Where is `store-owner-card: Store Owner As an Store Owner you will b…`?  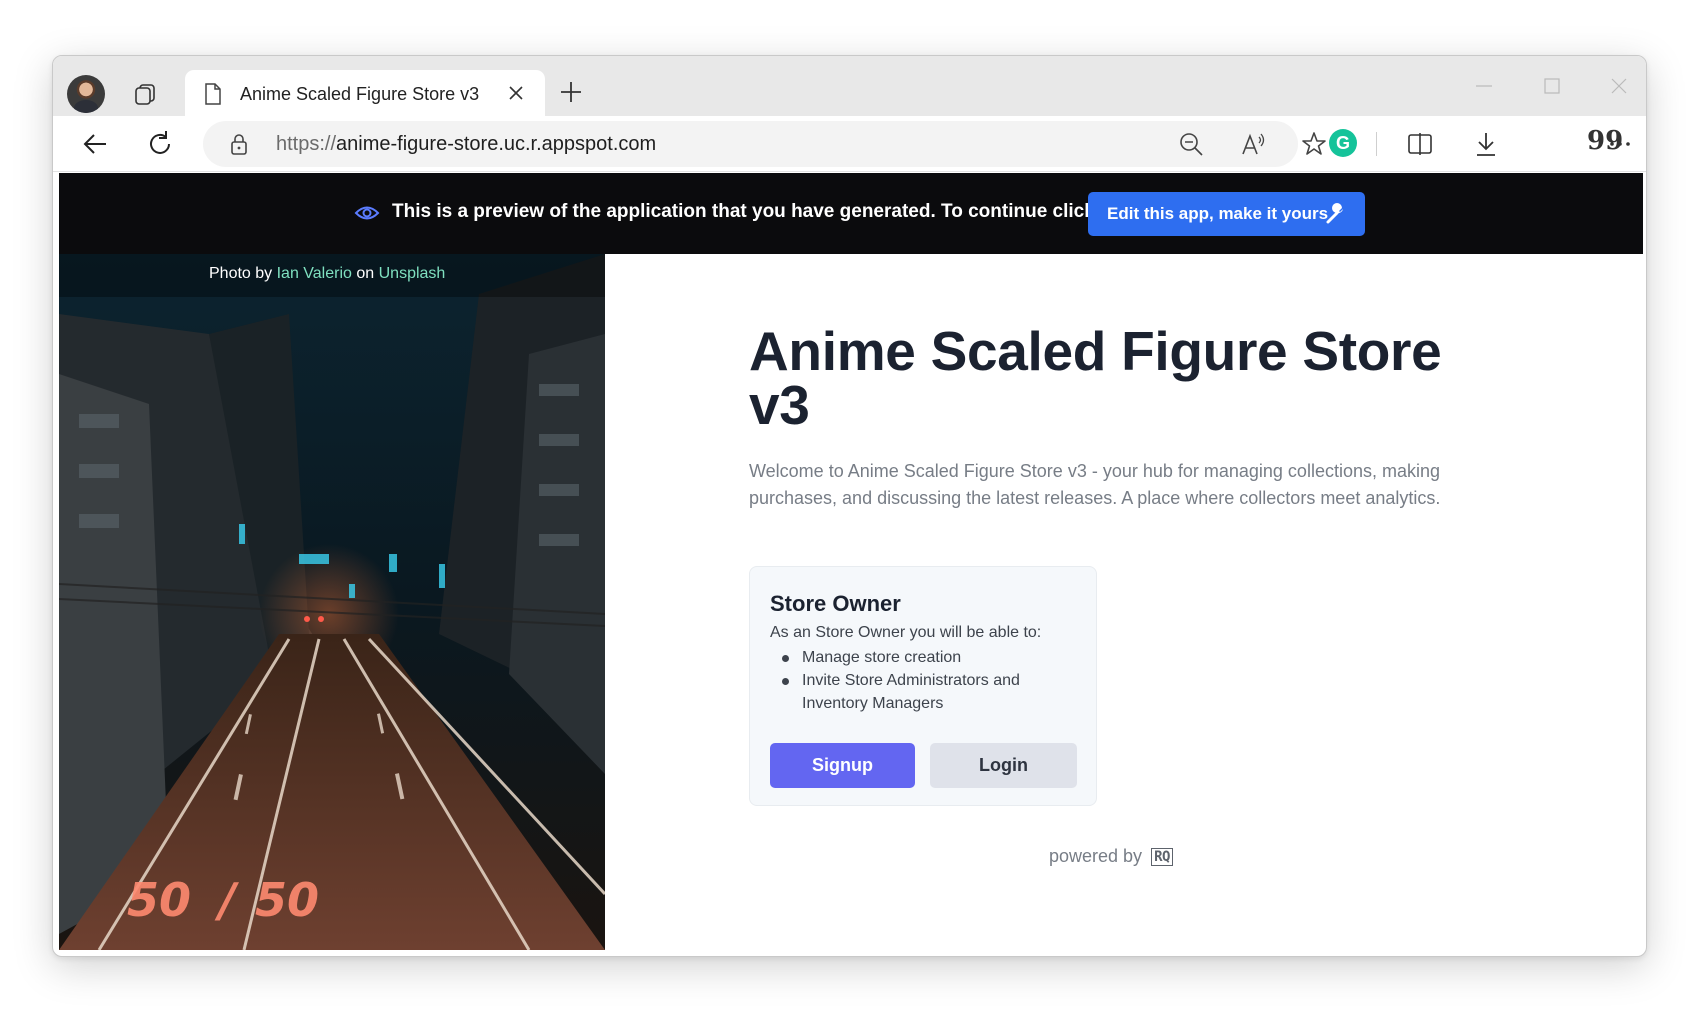 store-owner-card: Store Owner As an Store Owner you will b… is located at coordinates (923, 686).